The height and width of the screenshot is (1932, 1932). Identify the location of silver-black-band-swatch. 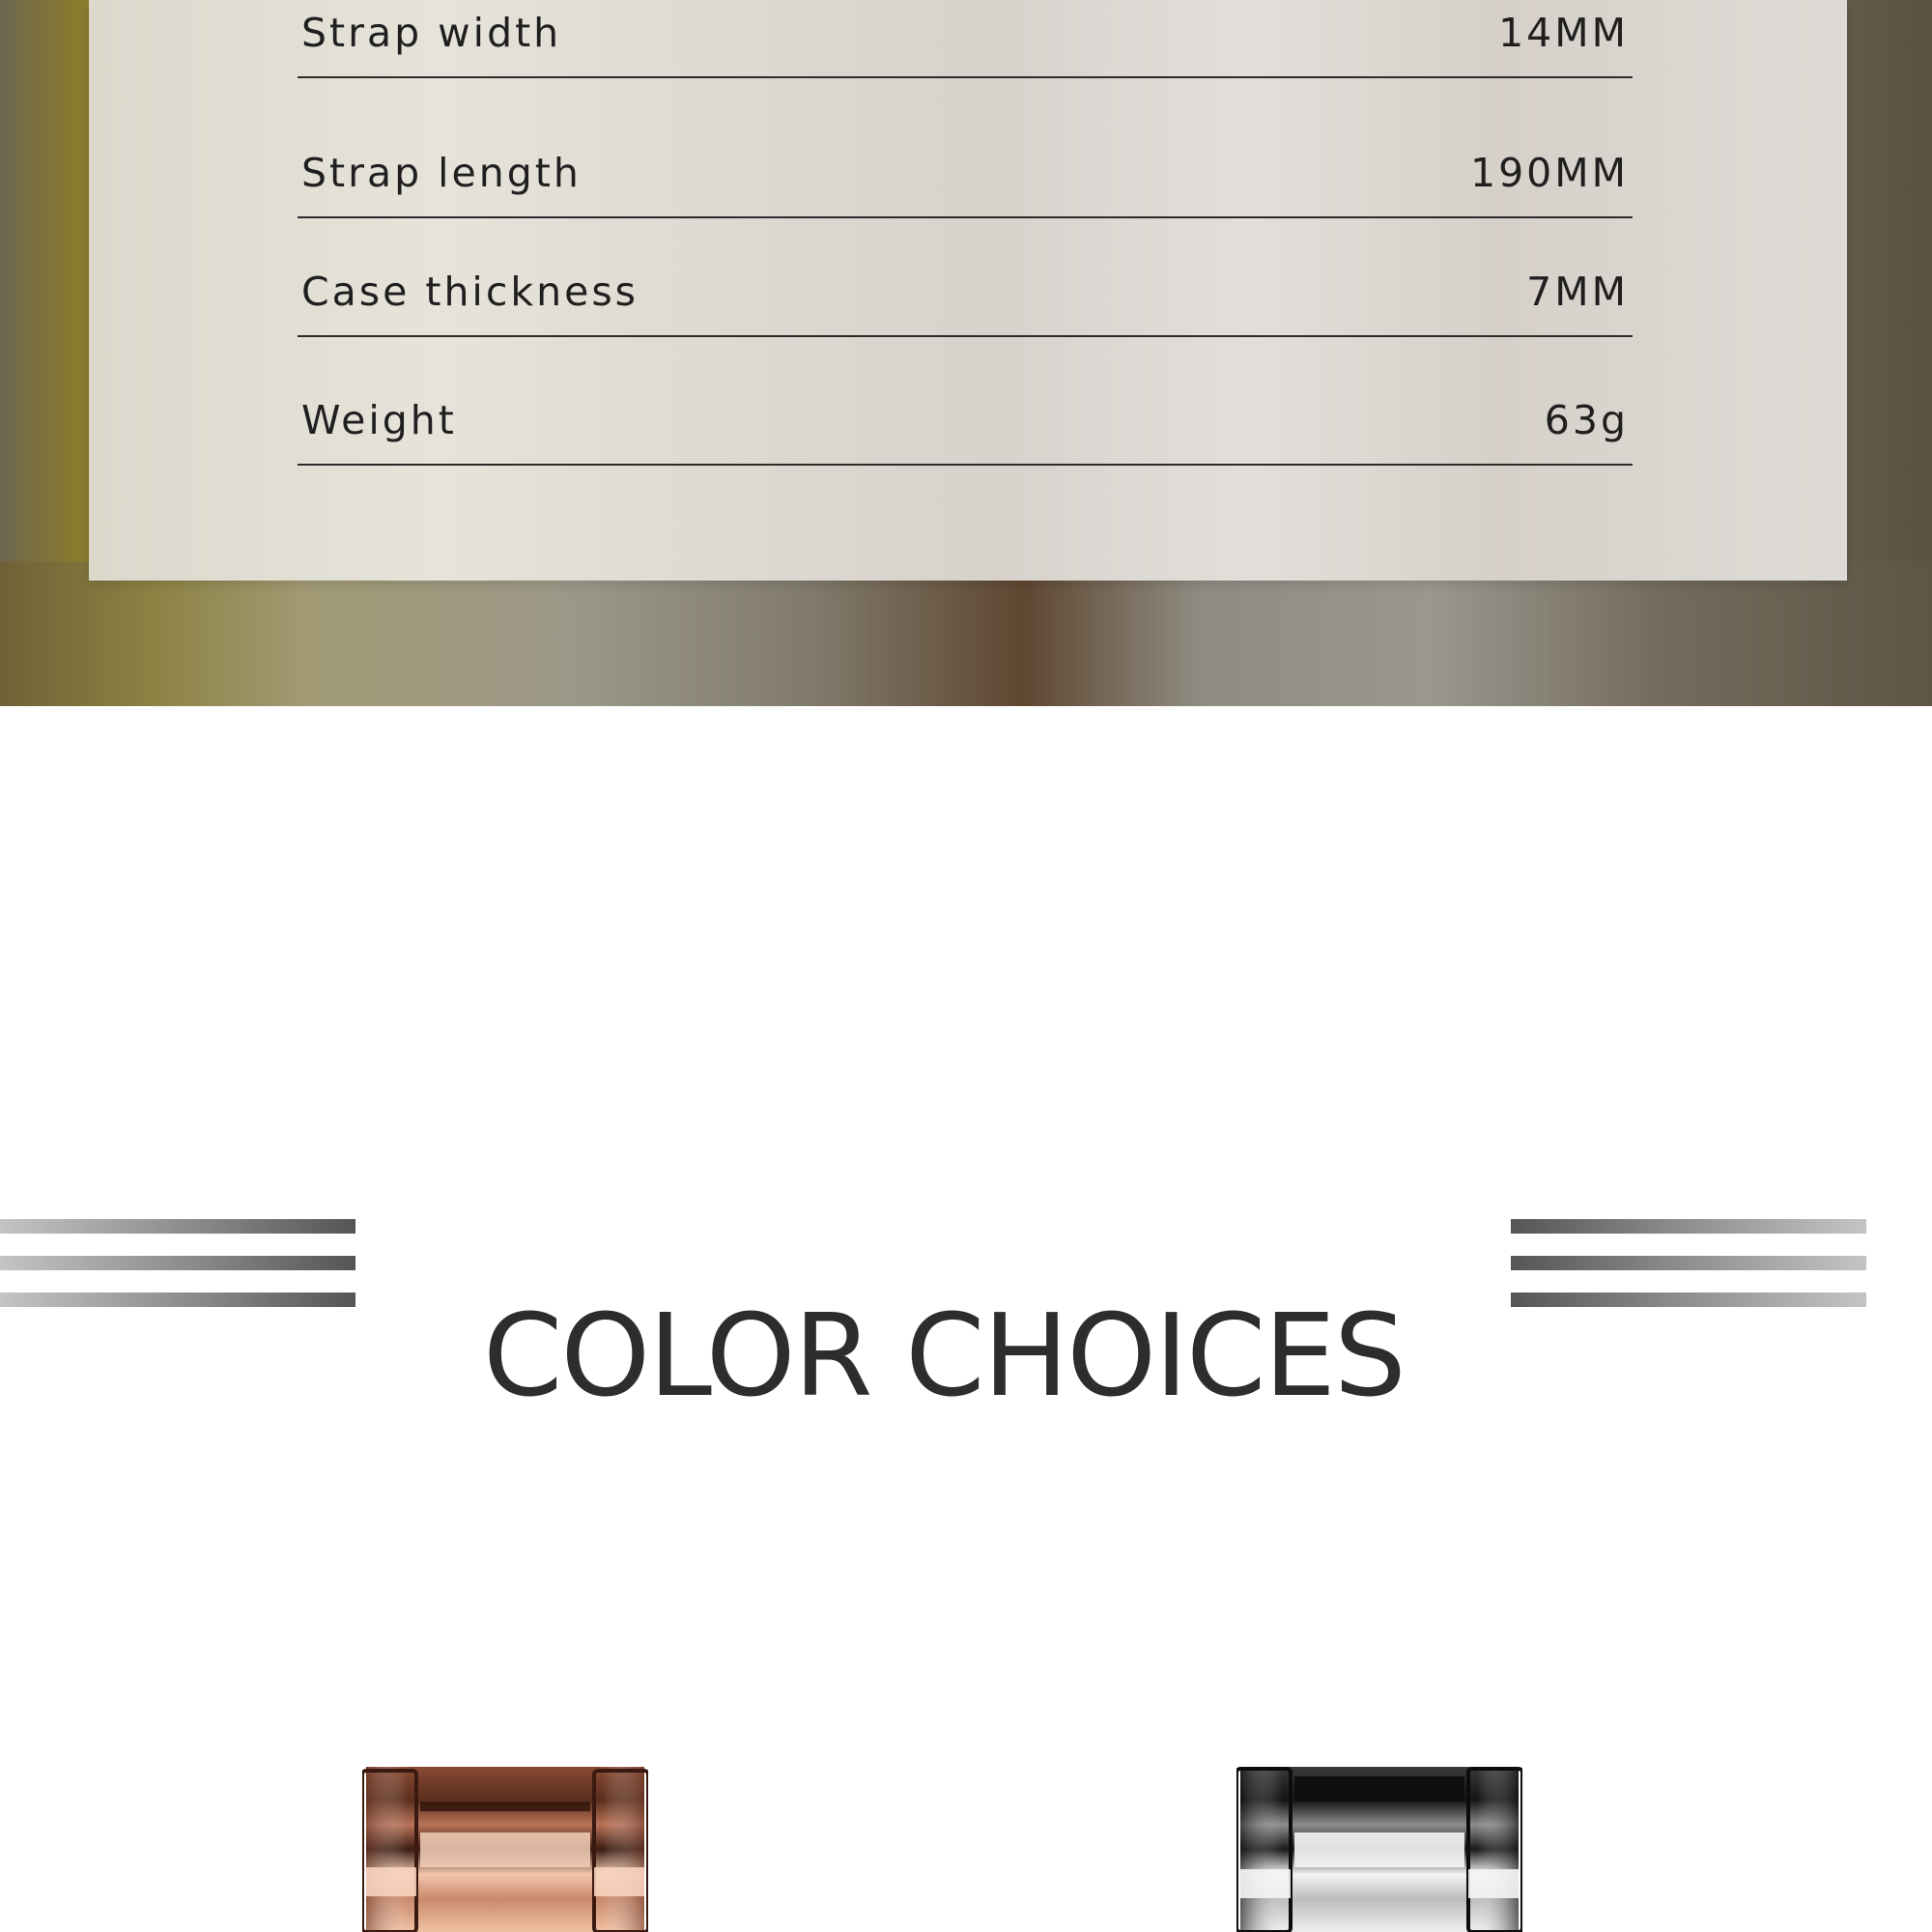
(1379, 1847).